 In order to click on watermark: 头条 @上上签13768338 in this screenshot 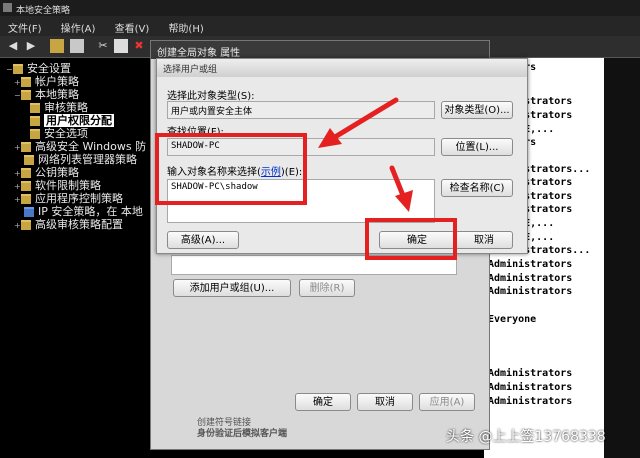, I will do `click(526, 437)`.